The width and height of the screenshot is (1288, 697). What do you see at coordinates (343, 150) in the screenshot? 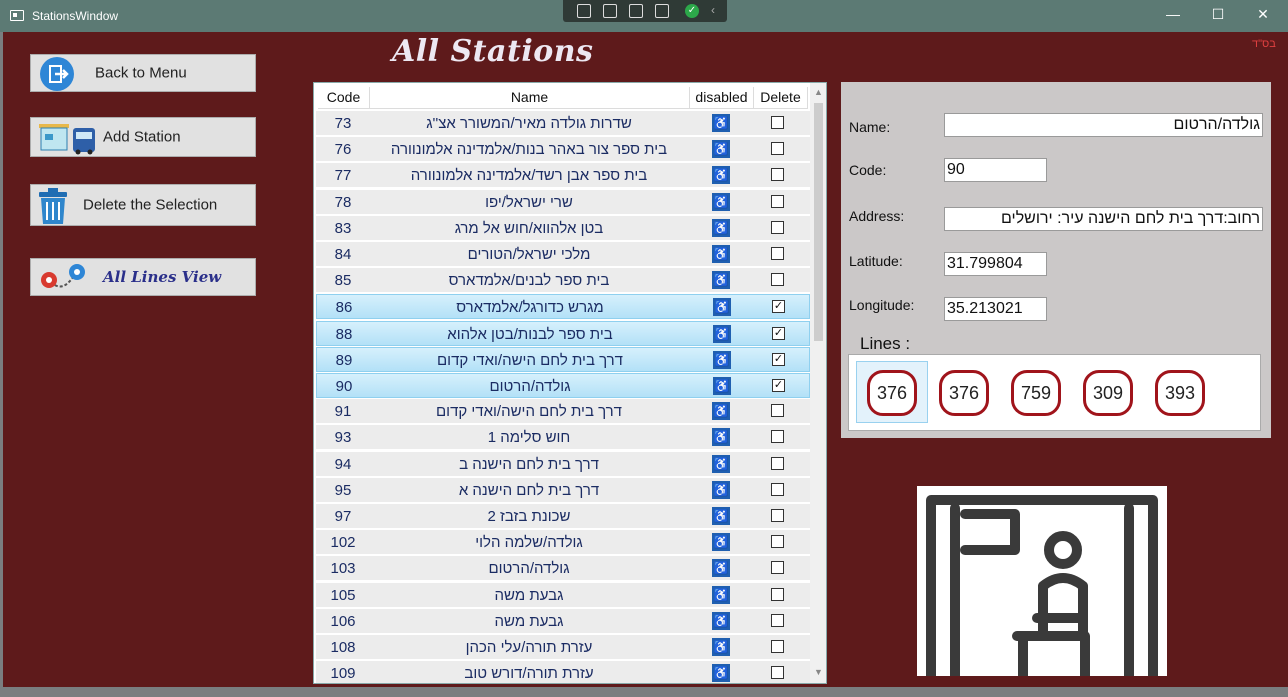
I see `row-code: 76` at bounding box center [343, 150].